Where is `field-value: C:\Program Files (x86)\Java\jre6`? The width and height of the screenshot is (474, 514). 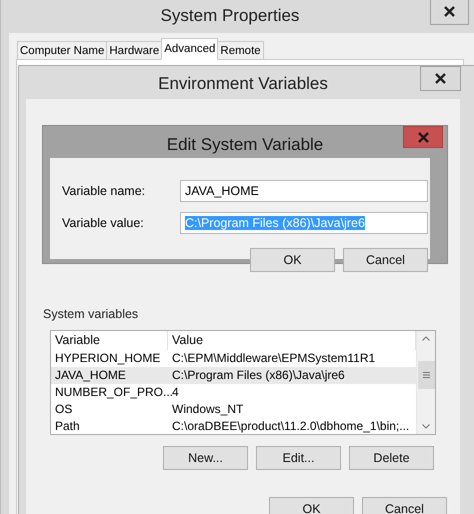 field-value: C:\Program Files (x86)\Java\jre6 is located at coordinates (275, 223).